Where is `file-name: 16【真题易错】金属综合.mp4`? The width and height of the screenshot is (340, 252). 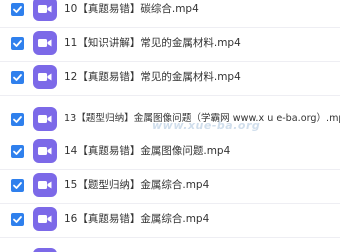
file-name: 16【真题易错】金属综合.mp4 is located at coordinates (136, 219).